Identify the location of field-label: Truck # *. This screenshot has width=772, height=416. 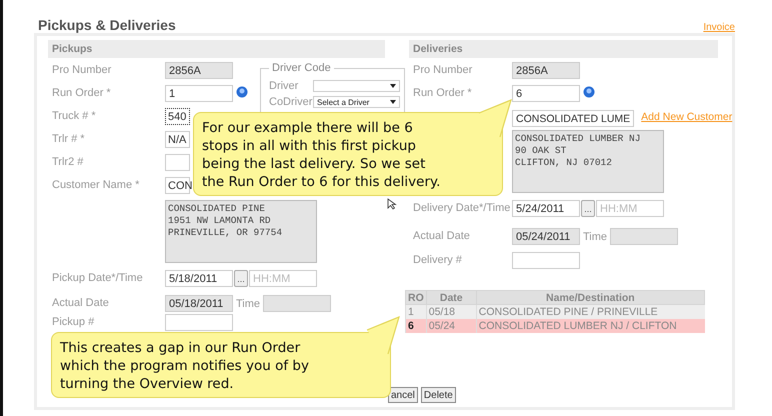
(74, 115).